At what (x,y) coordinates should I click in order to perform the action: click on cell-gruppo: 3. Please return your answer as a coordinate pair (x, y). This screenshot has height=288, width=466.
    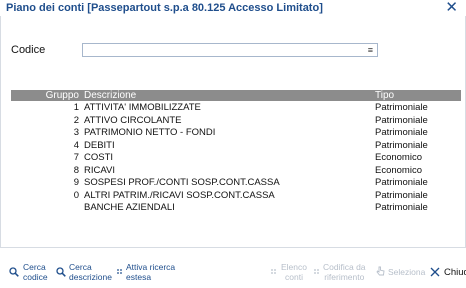
    Looking at the image, I should click on (76, 132).